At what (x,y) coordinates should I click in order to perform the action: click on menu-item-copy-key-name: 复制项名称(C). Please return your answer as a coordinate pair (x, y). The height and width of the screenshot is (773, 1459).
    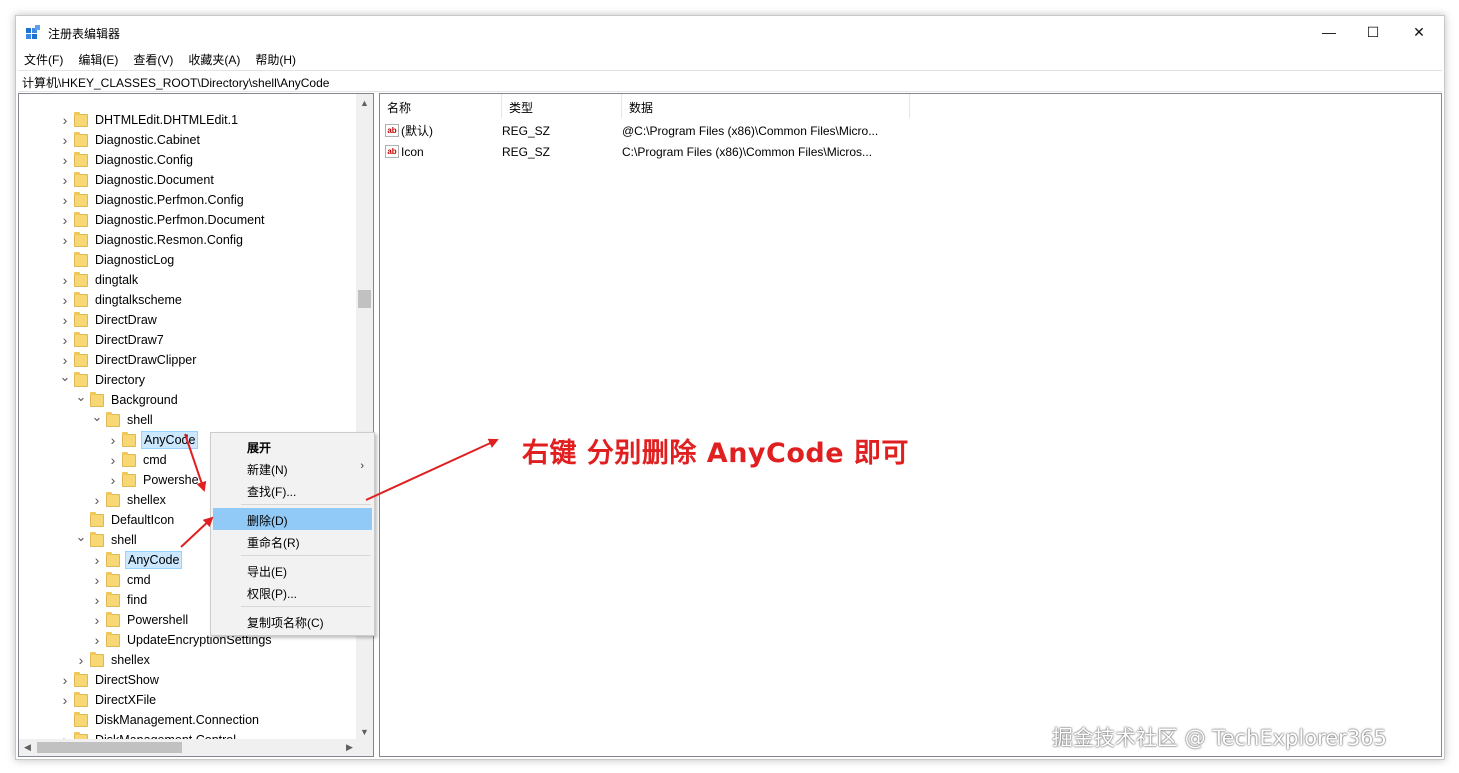
    Looking at the image, I should click on (292, 621).